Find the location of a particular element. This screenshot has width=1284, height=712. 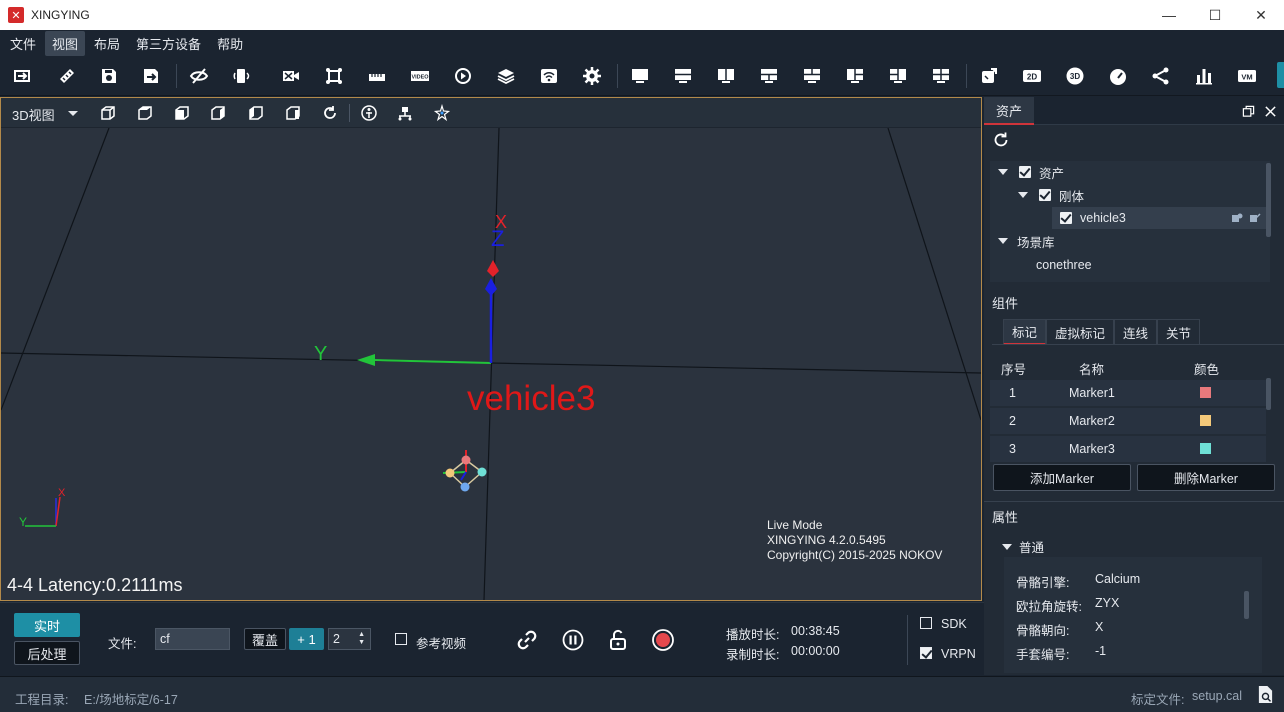

tab-links: 连线 is located at coordinates (1136, 332).